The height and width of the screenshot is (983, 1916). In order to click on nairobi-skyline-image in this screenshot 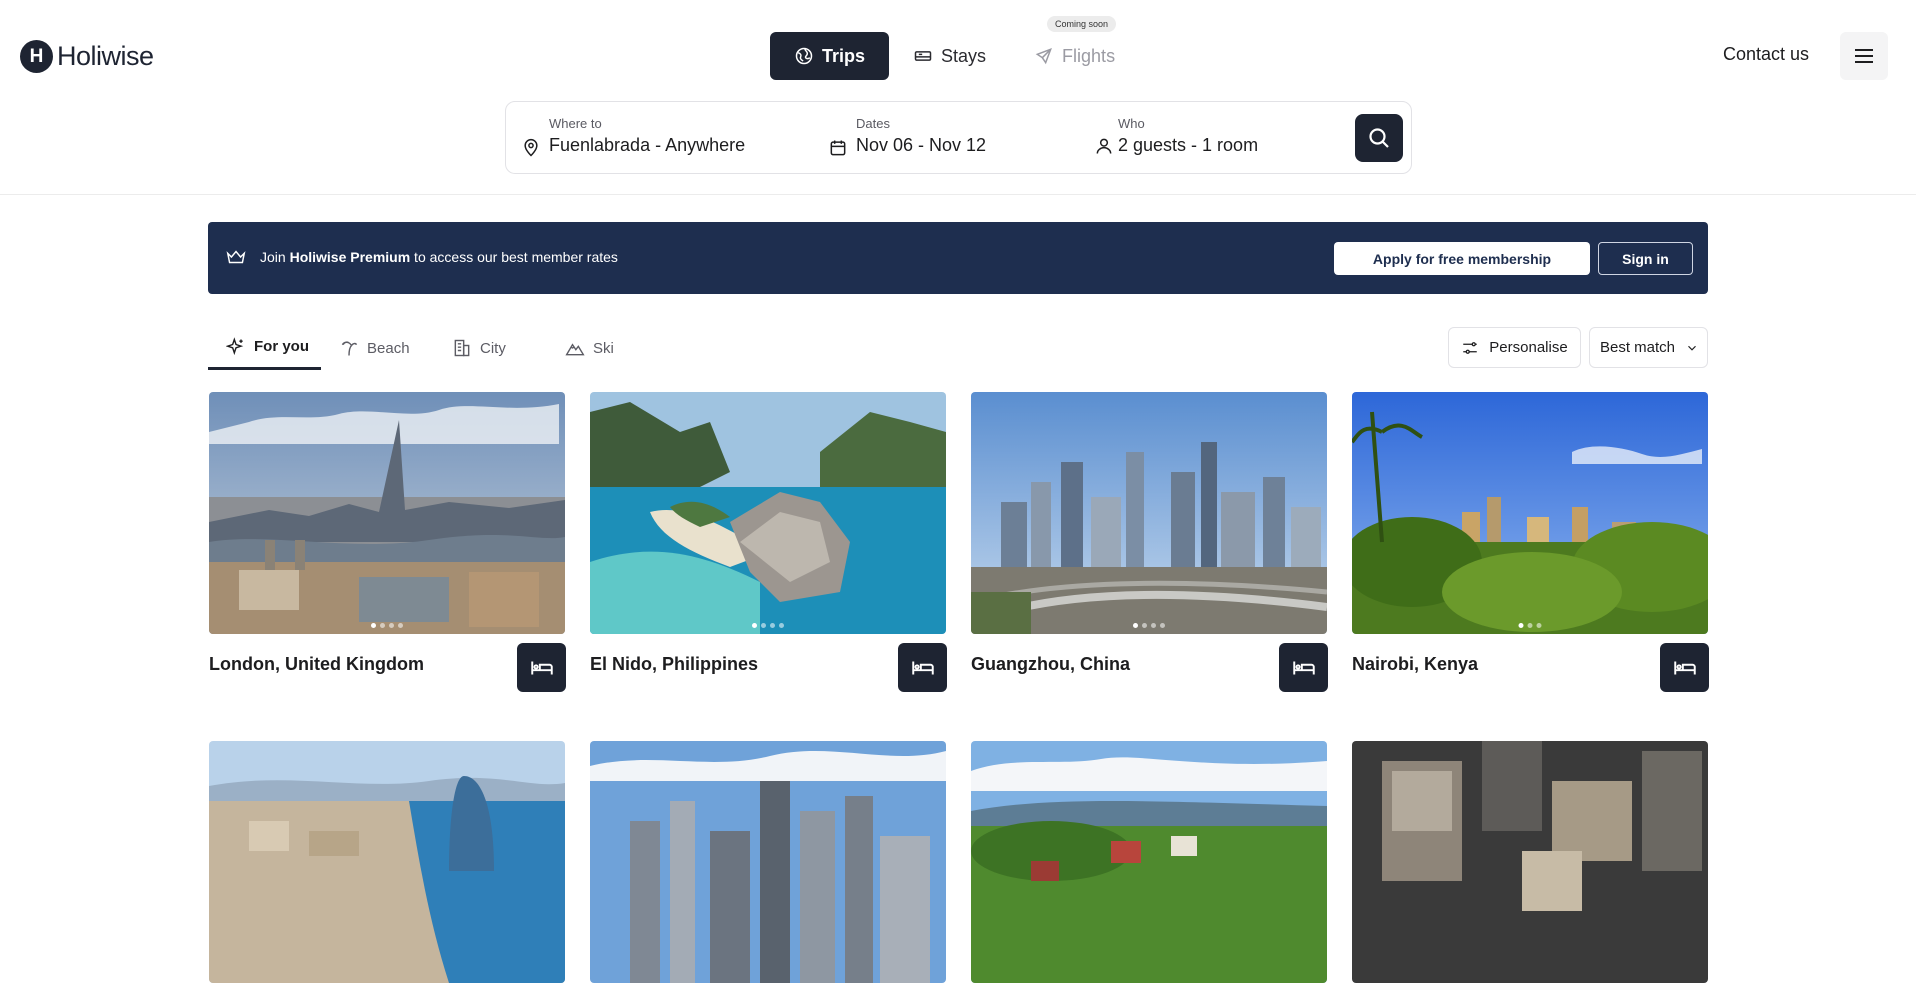, I will do `click(1530, 513)`.